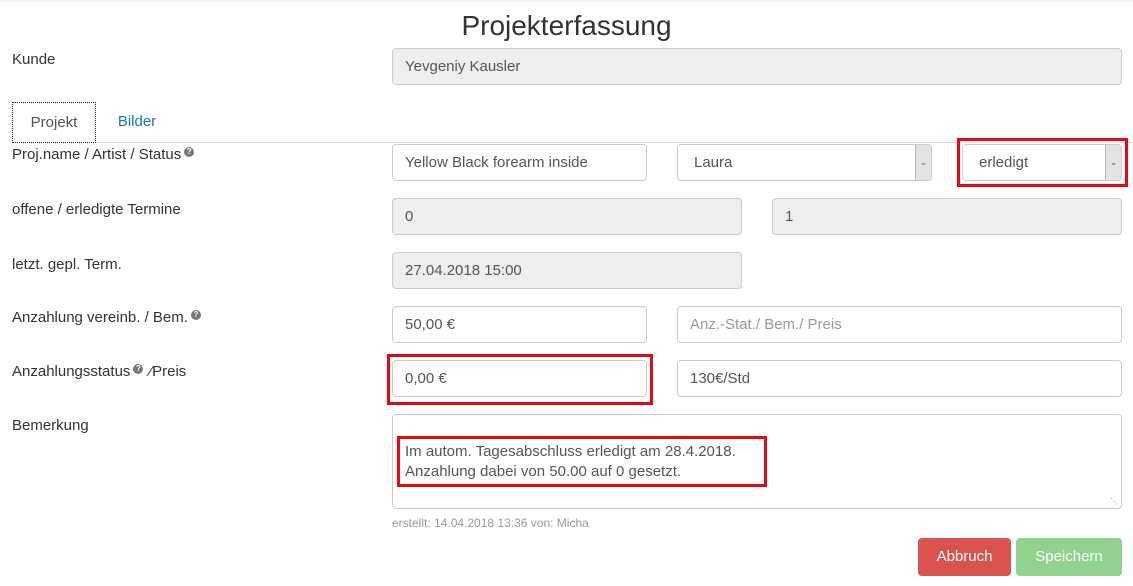 Image resolution: width=1133 pixels, height=586 pixels. I want to click on resize-handle-icon: ⋱, so click(1114, 501).